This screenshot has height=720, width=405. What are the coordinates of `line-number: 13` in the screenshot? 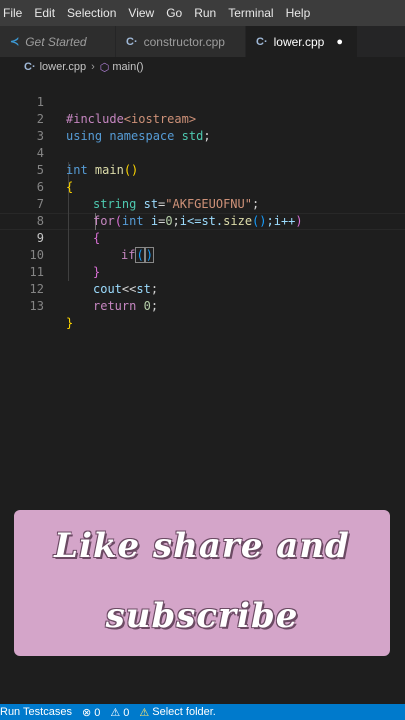 It's located at (36, 306).